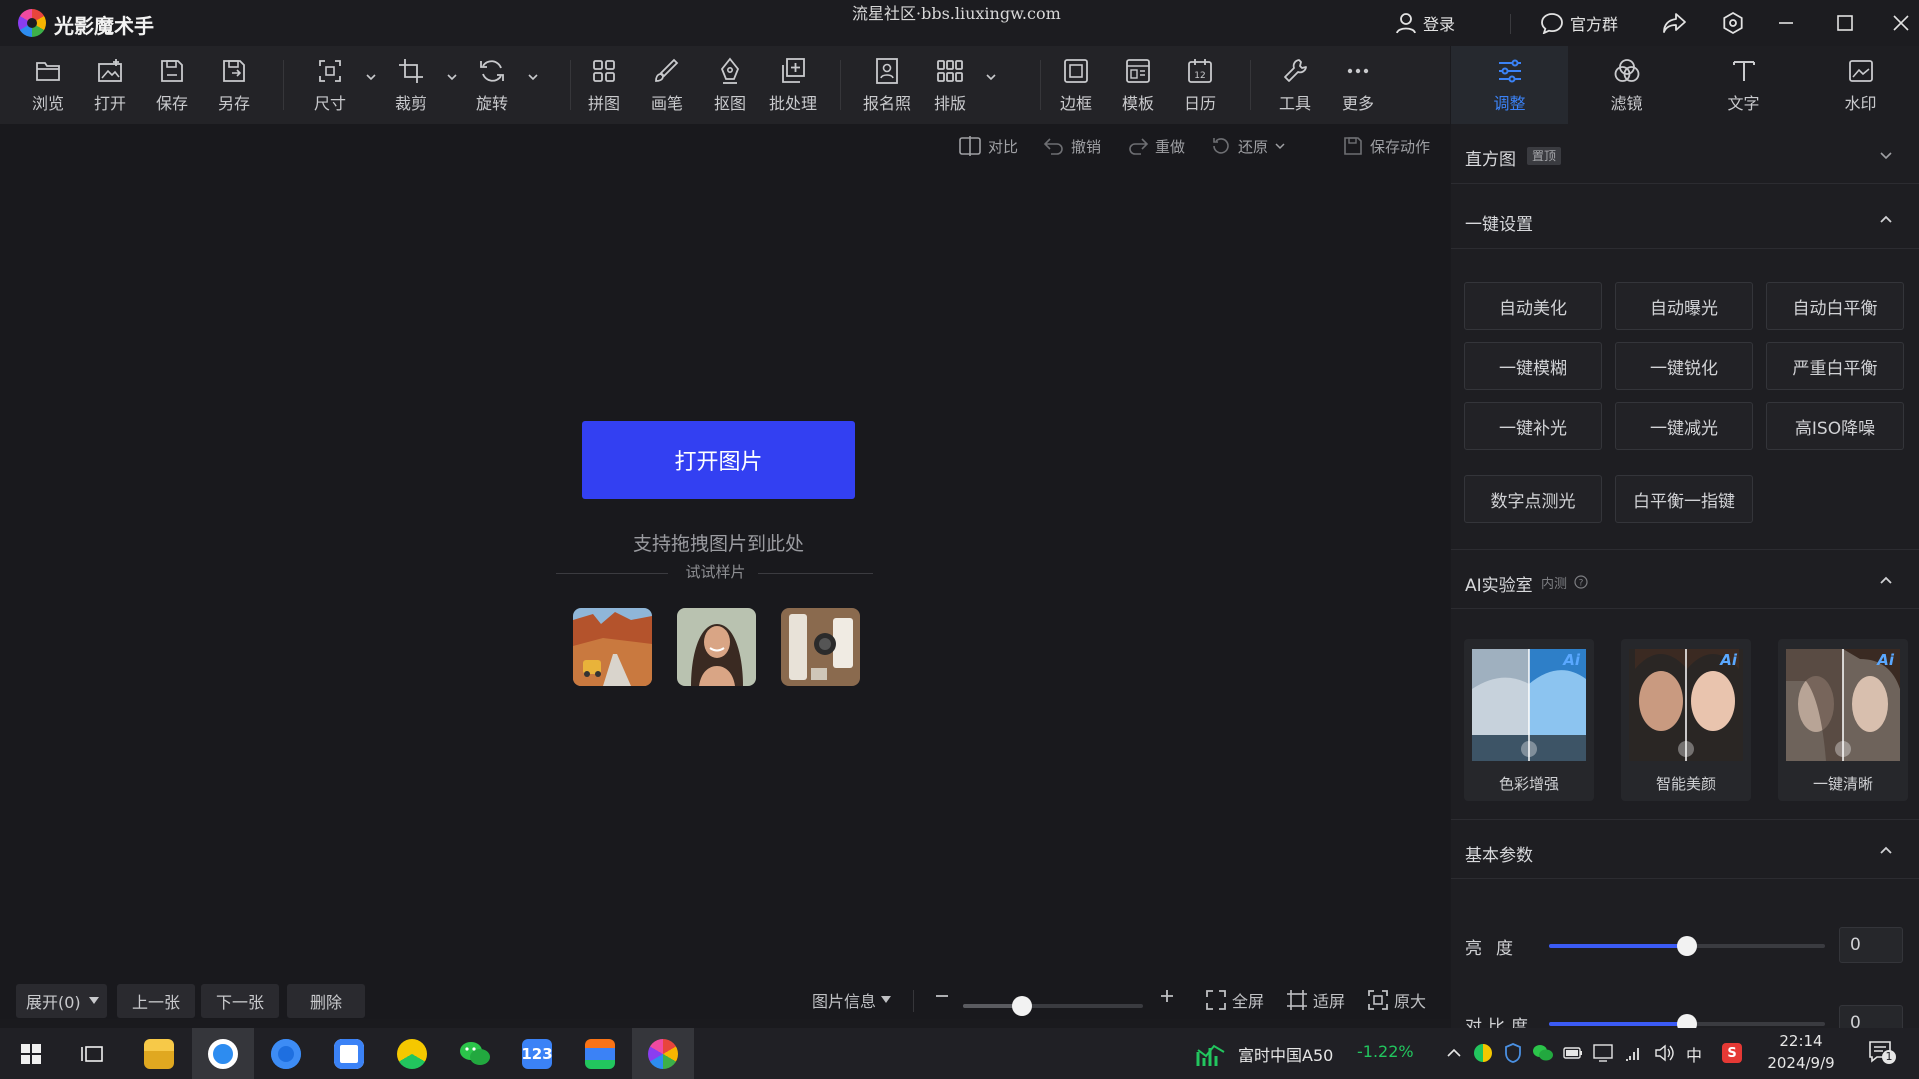 The width and height of the screenshot is (1919, 1079). Describe the element at coordinates (330, 85) in the screenshot. I see `size-tool: 尺寸` at that location.